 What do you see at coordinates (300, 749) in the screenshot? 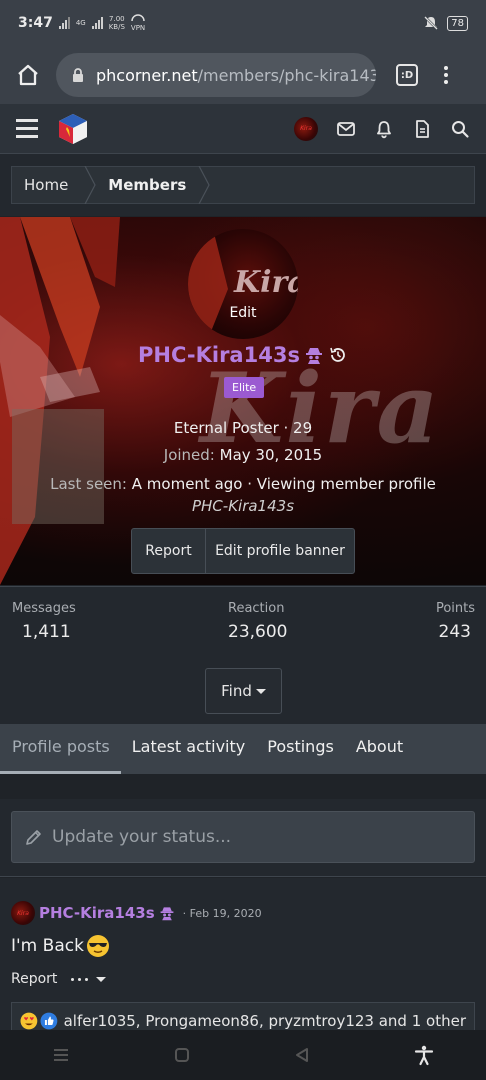
I see `tab-postings: Postings` at bounding box center [300, 749].